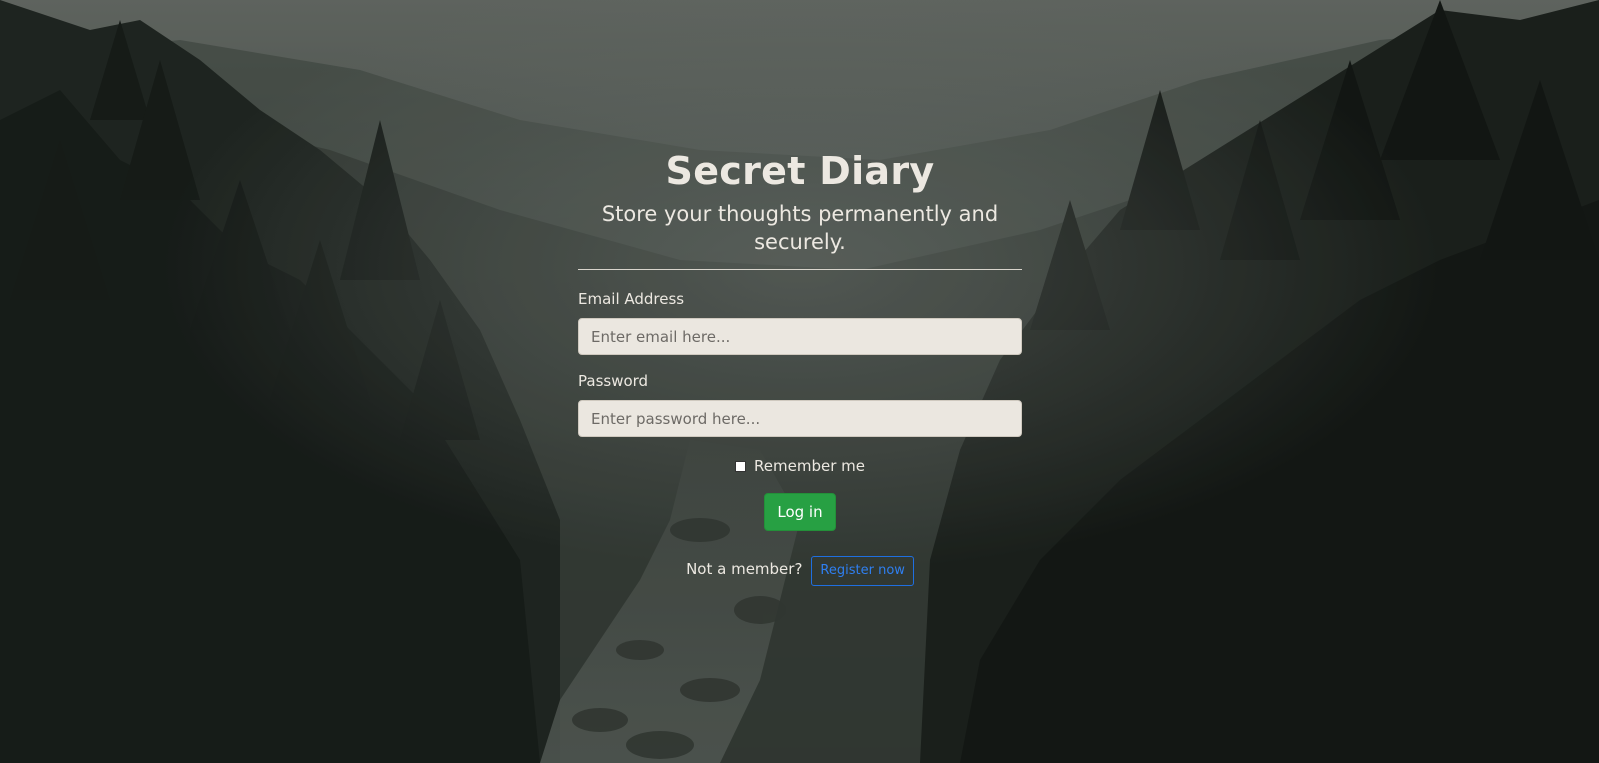  What do you see at coordinates (800, 512) in the screenshot?
I see `login-button: Log in` at bounding box center [800, 512].